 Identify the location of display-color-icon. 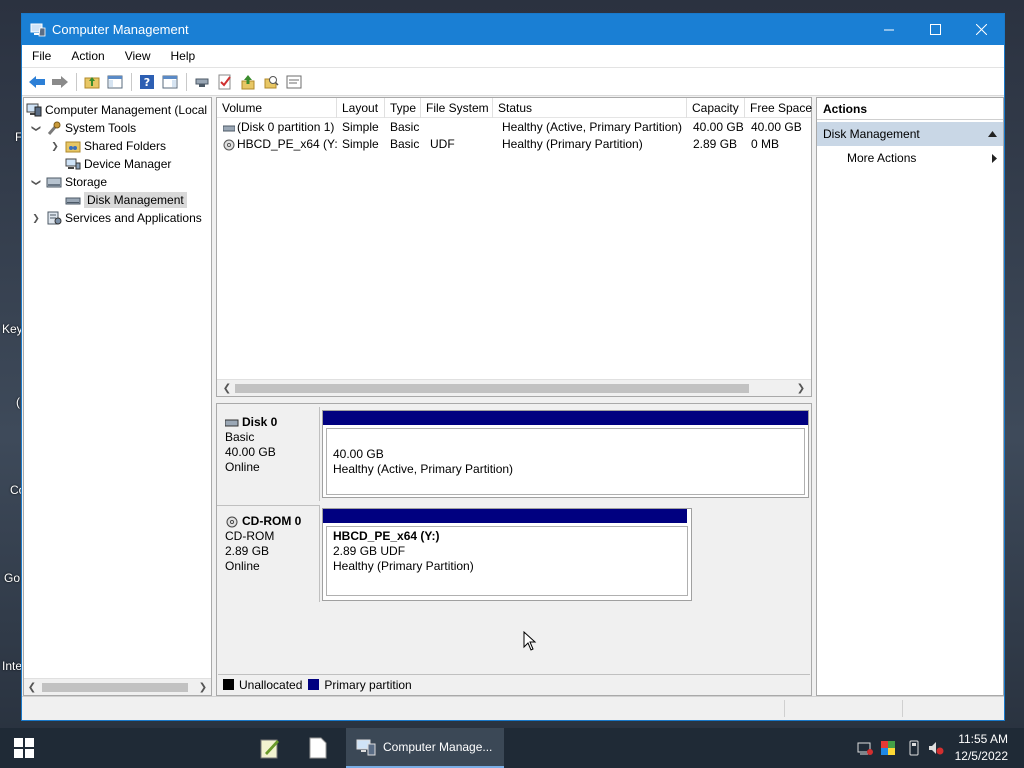
(888, 748).